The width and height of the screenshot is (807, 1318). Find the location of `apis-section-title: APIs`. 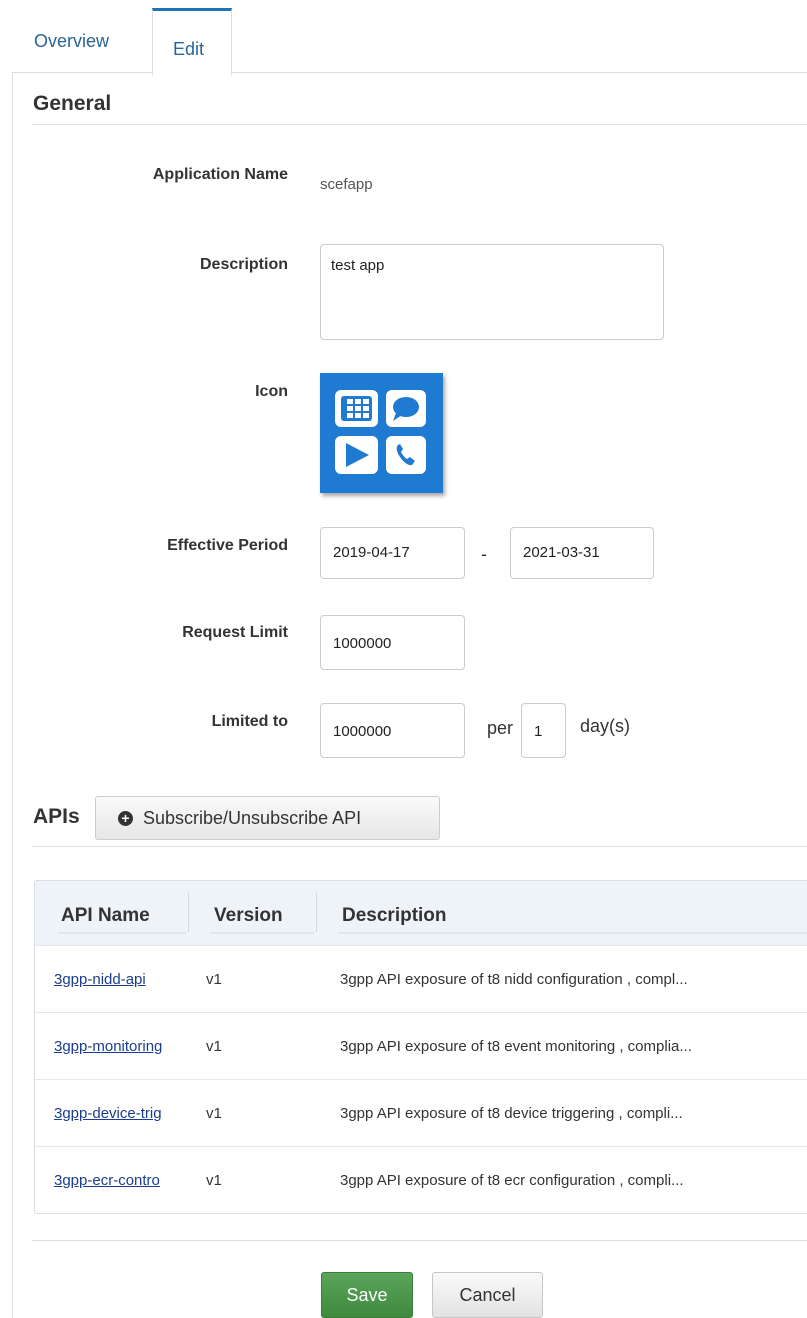

apis-section-title: APIs is located at coordinates (56, 816).